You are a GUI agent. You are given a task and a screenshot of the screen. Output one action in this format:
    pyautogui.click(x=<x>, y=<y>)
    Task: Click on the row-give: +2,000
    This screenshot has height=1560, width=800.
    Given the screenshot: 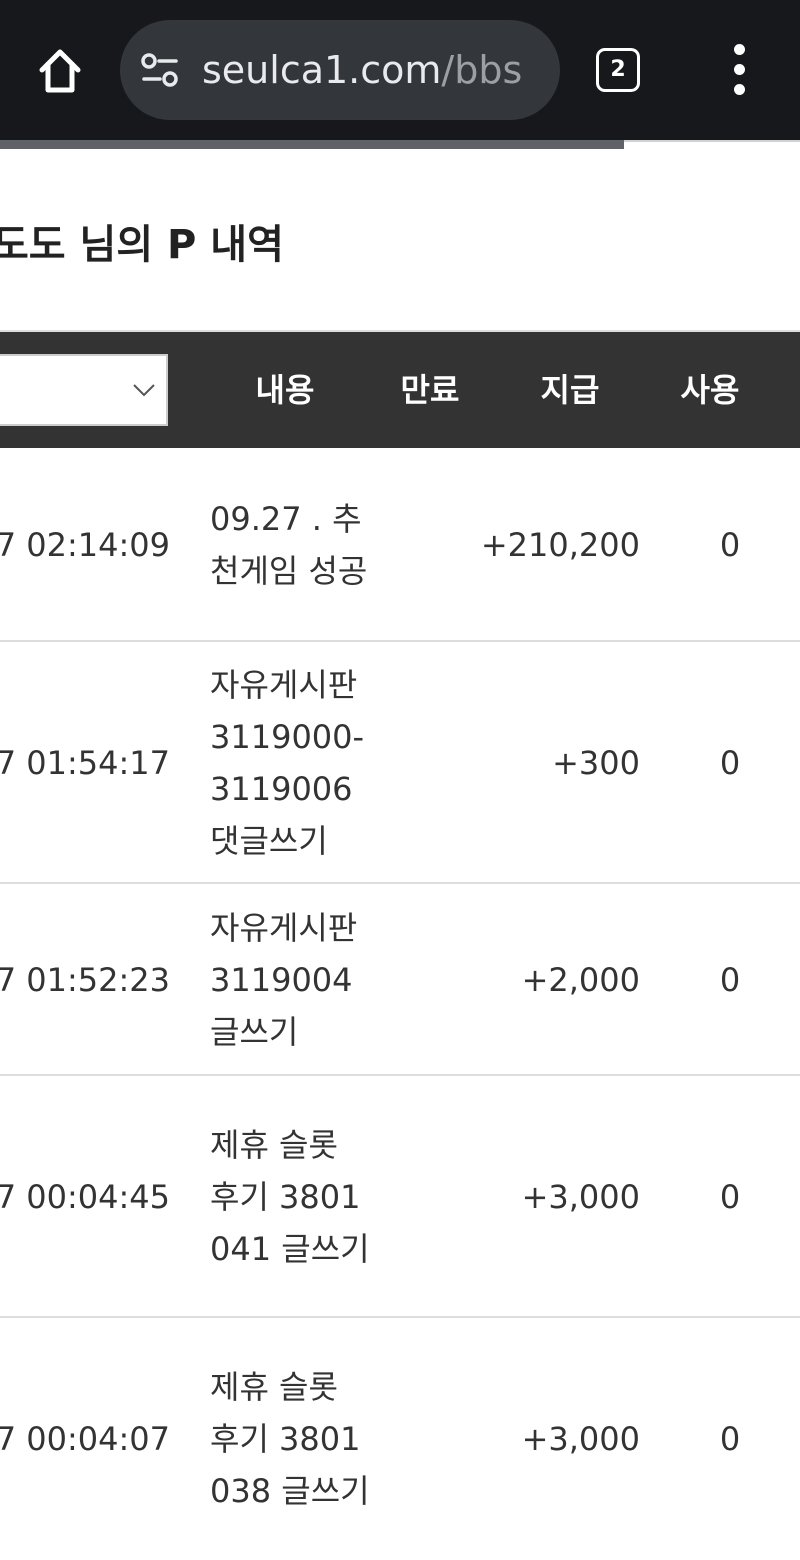 What is the action you would take?
    pyautogui.click(x=580, y=980)
    